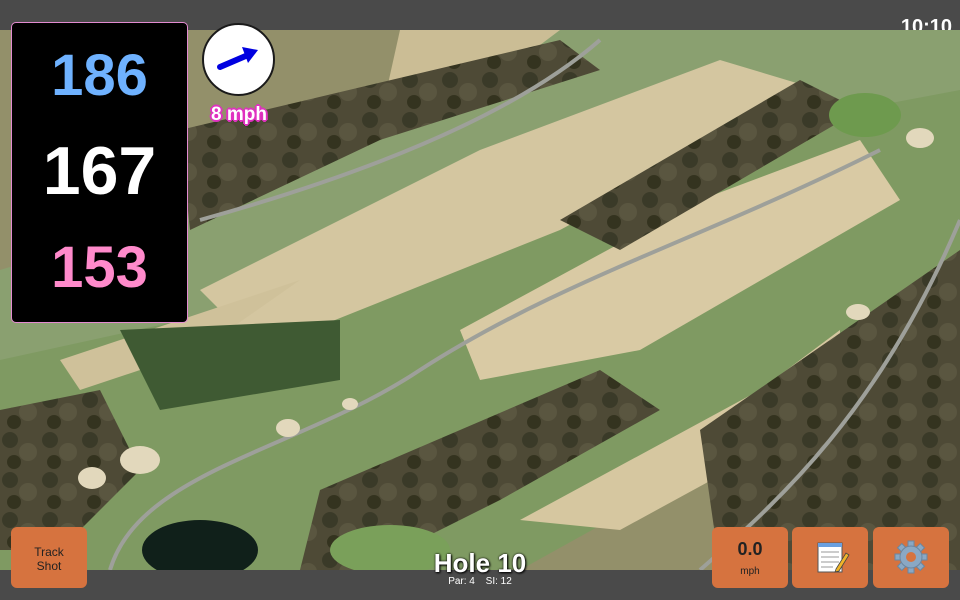 This screenshot has width=960, height=600. Describe the element at coordinates (49, 552) in the screenshot. I see `track-shot-label-line1: Track` at that location.